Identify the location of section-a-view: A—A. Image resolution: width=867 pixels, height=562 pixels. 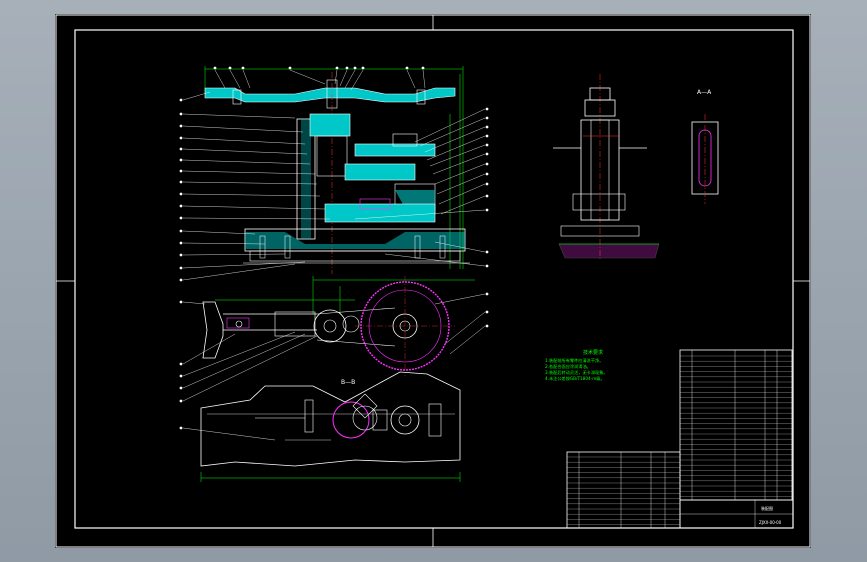
(705, 146).